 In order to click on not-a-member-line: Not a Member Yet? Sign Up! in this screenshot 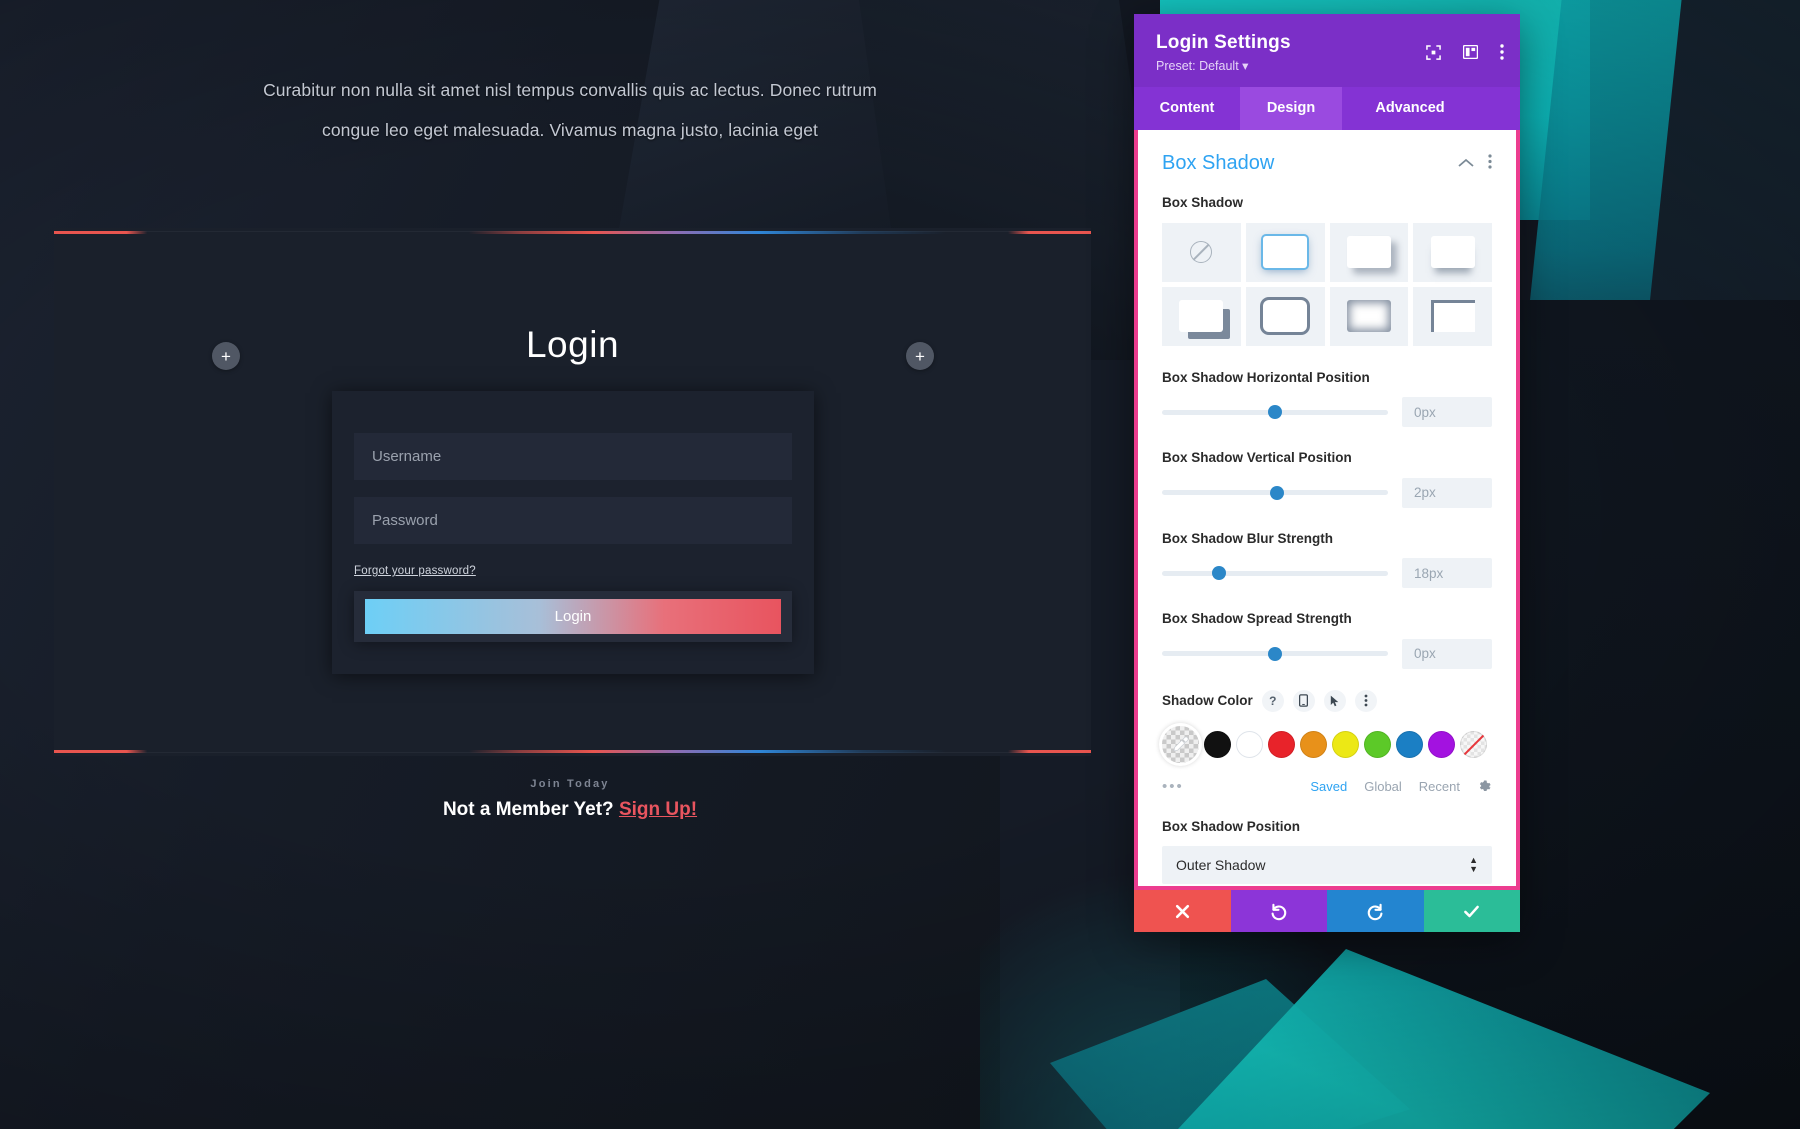, I will do `click(570, 810)`.